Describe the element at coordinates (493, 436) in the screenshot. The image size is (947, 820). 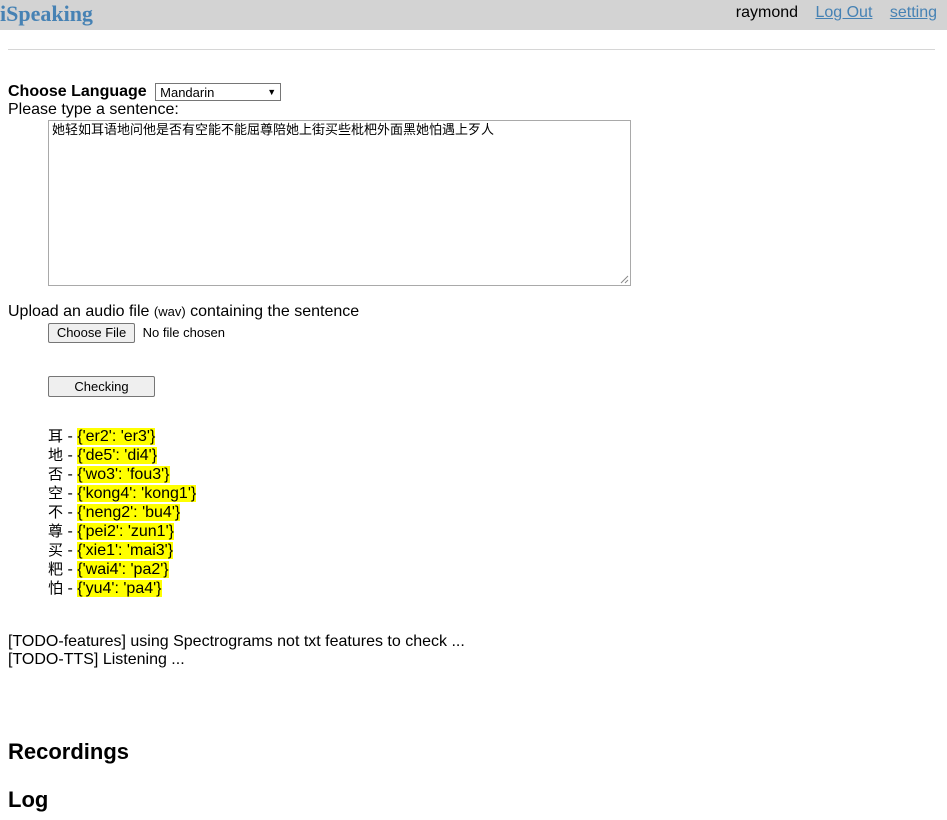
I see `result-item: 耳 - {'er2': 'er3'}` at that location.